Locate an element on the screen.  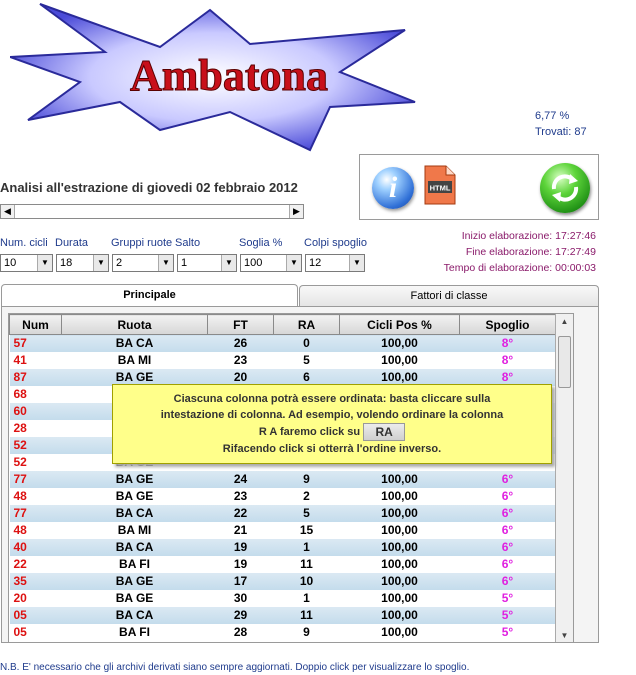
column-header-1: Ruota is located at coordinates (134, 324).